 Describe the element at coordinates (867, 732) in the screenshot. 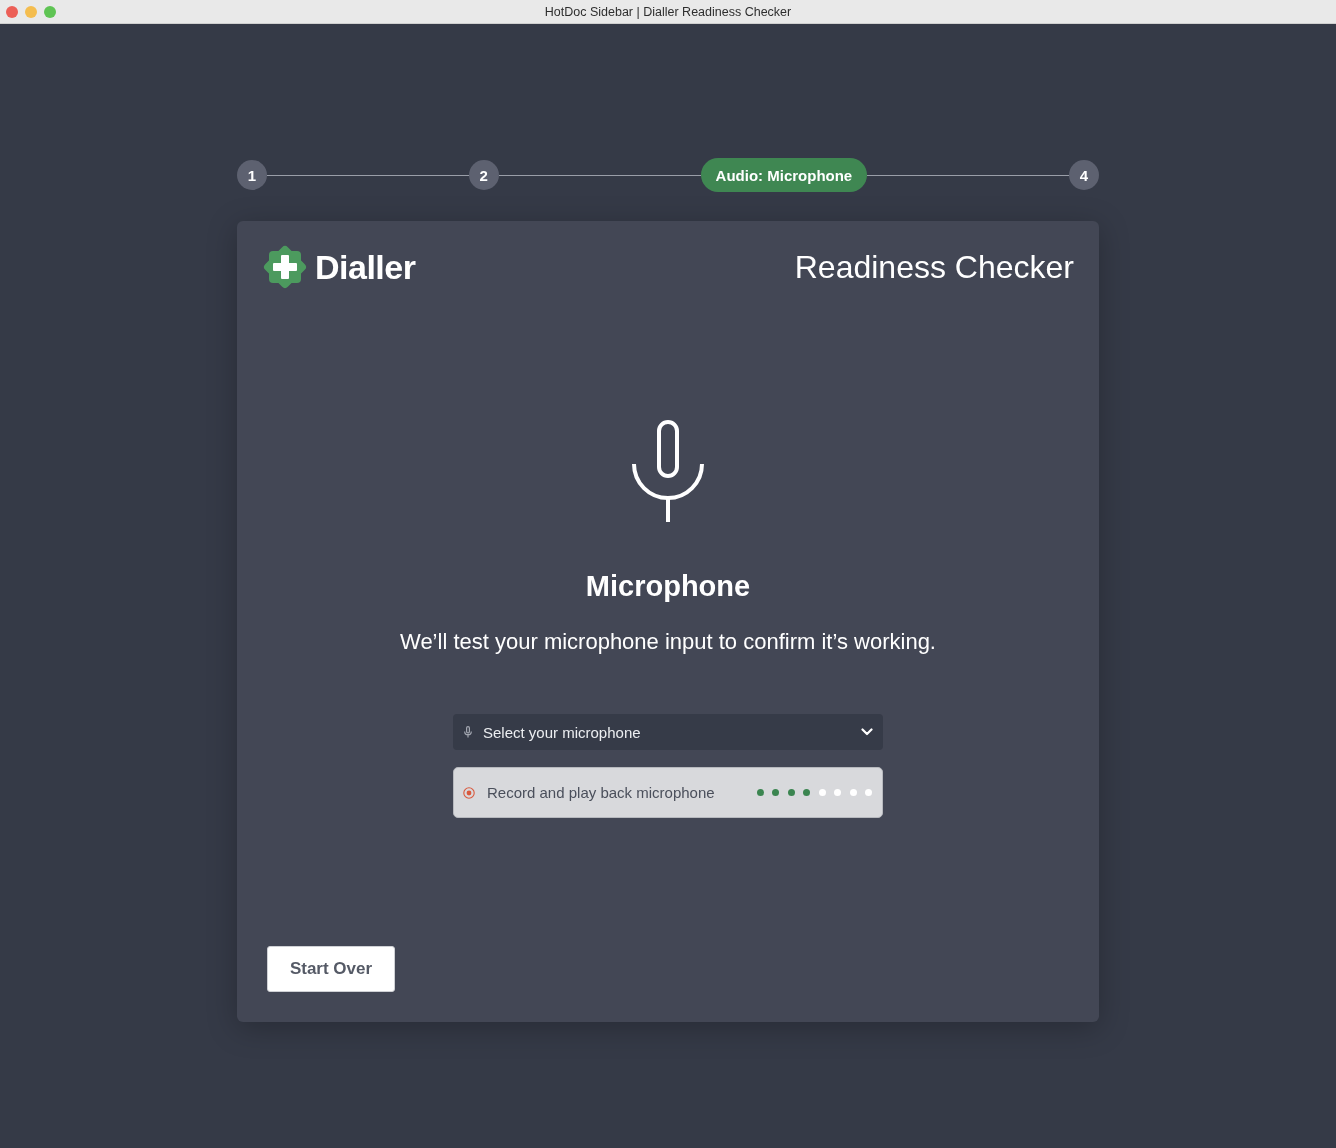

I see `chevron-down-icon` at that location.